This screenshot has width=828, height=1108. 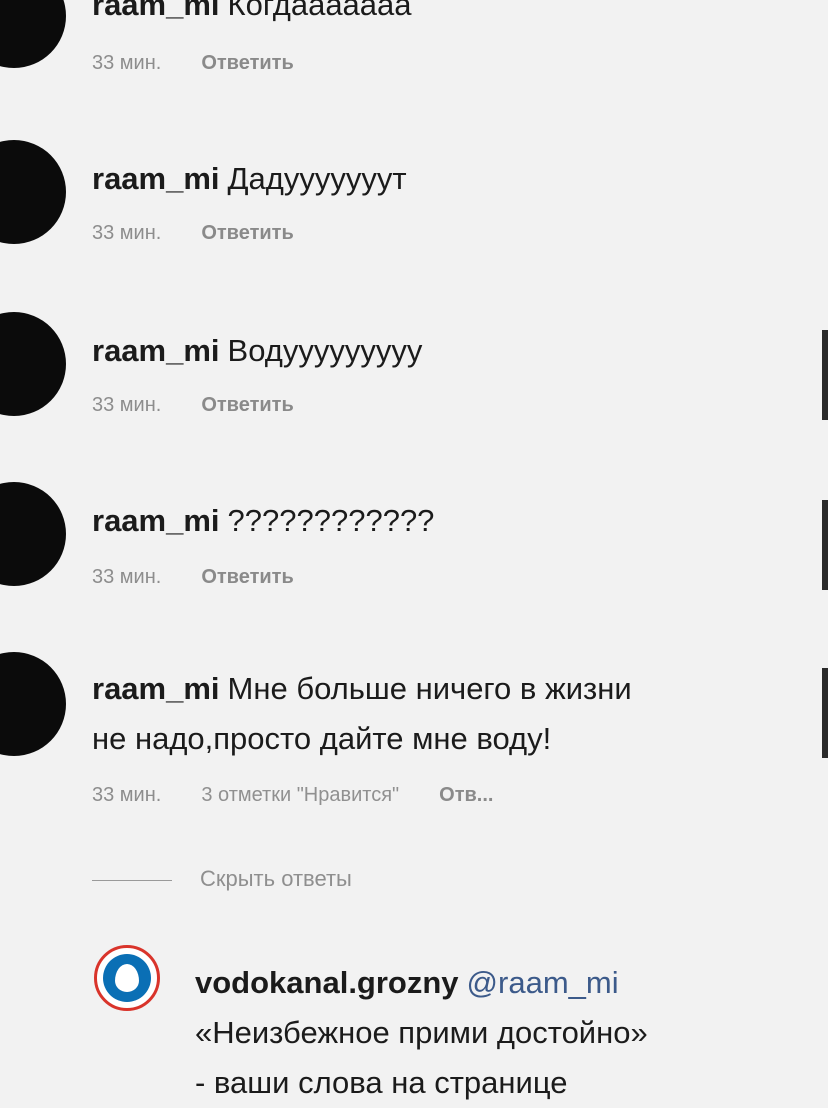 What do you see at coordinates (543, 982) in the screenshot?
I see `reply-mention: @raam_mi` at bounding box center [543, 982].